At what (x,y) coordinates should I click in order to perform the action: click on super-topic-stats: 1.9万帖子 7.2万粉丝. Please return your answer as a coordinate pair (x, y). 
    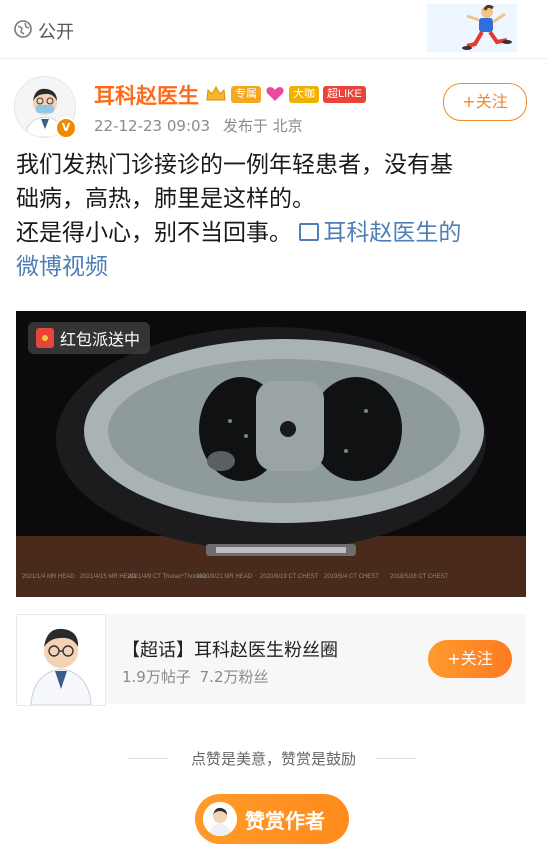
    Looking at the image, I should click on (195, 676).